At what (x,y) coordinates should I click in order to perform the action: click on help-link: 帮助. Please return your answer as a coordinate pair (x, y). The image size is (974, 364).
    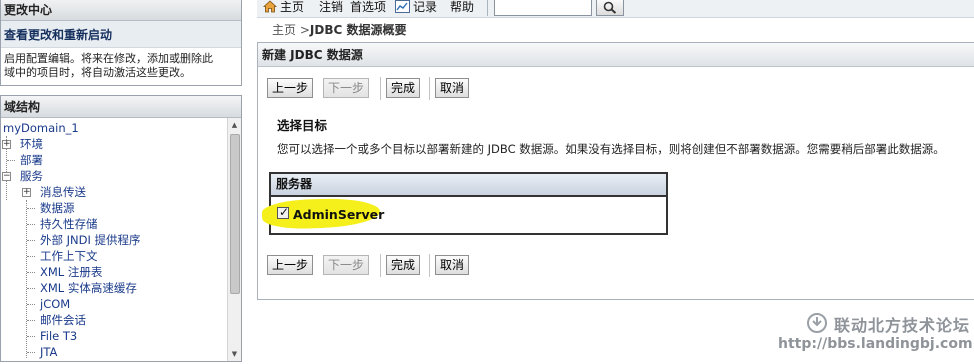
    Looking at the image, I should click on (462, 8).